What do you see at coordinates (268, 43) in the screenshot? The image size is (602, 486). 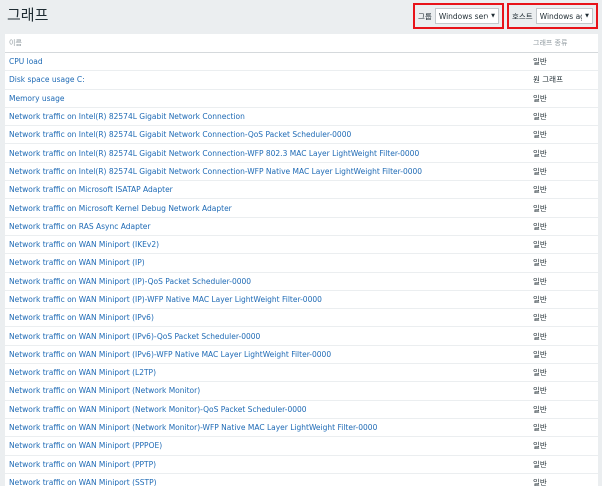 I see `column-header-name: 이름` at bounding box center [268, 43].